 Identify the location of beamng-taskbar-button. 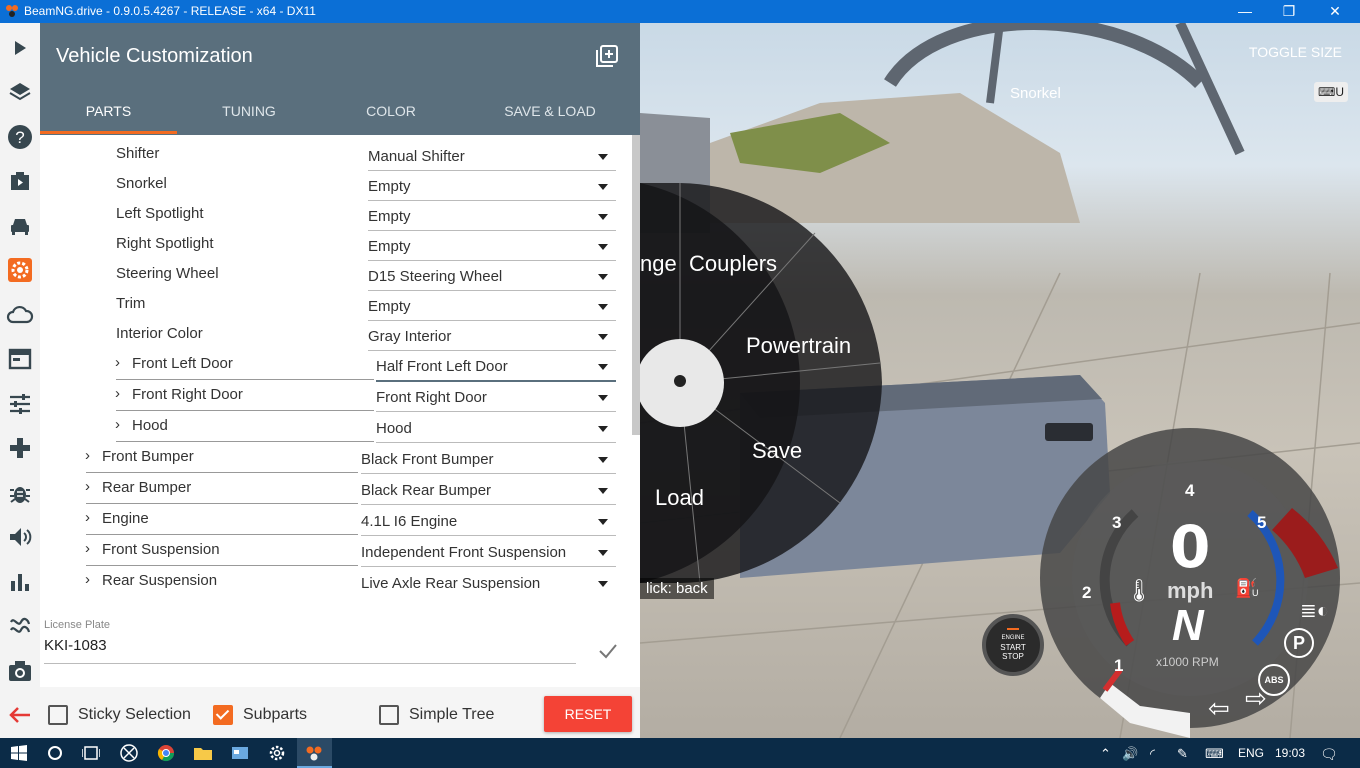
(314, 753).